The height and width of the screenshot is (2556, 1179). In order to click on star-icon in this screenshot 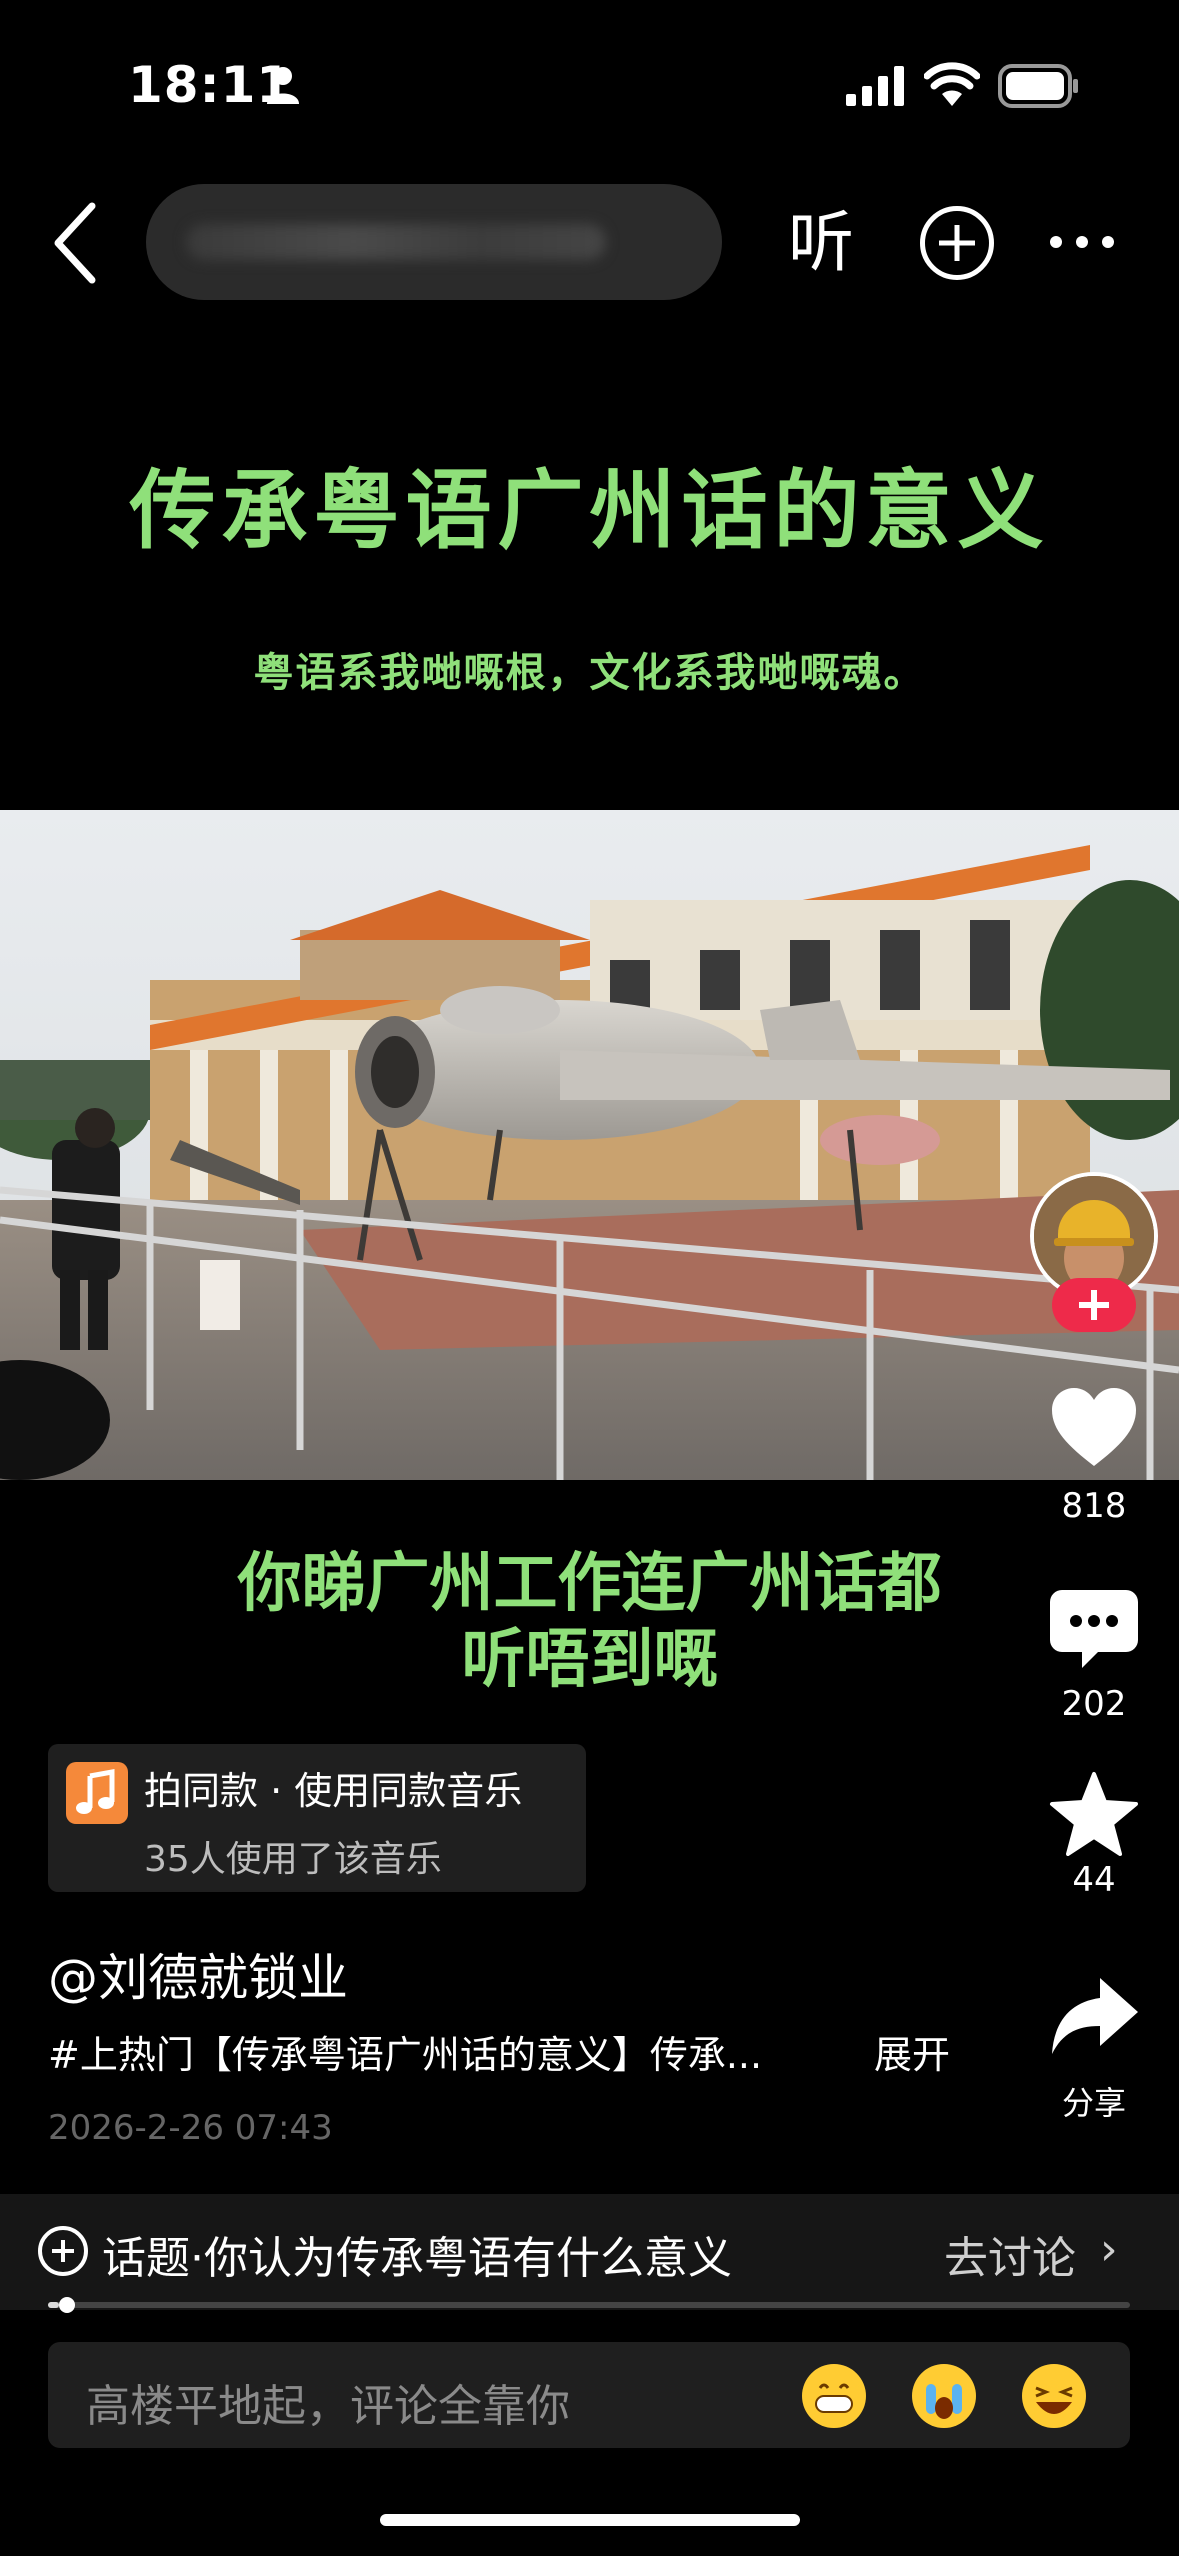, I will do `click(1094, 1813)`.